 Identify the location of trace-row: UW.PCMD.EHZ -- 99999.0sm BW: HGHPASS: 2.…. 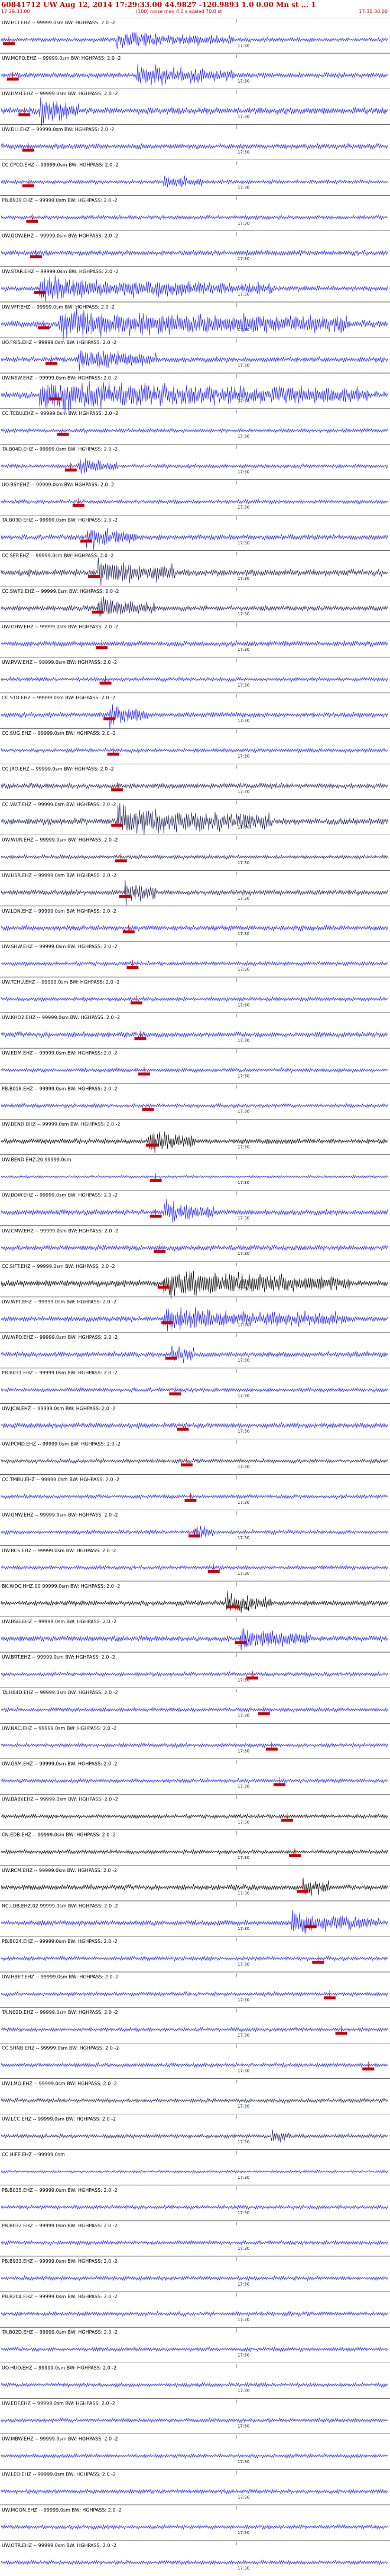
(195, 1454).